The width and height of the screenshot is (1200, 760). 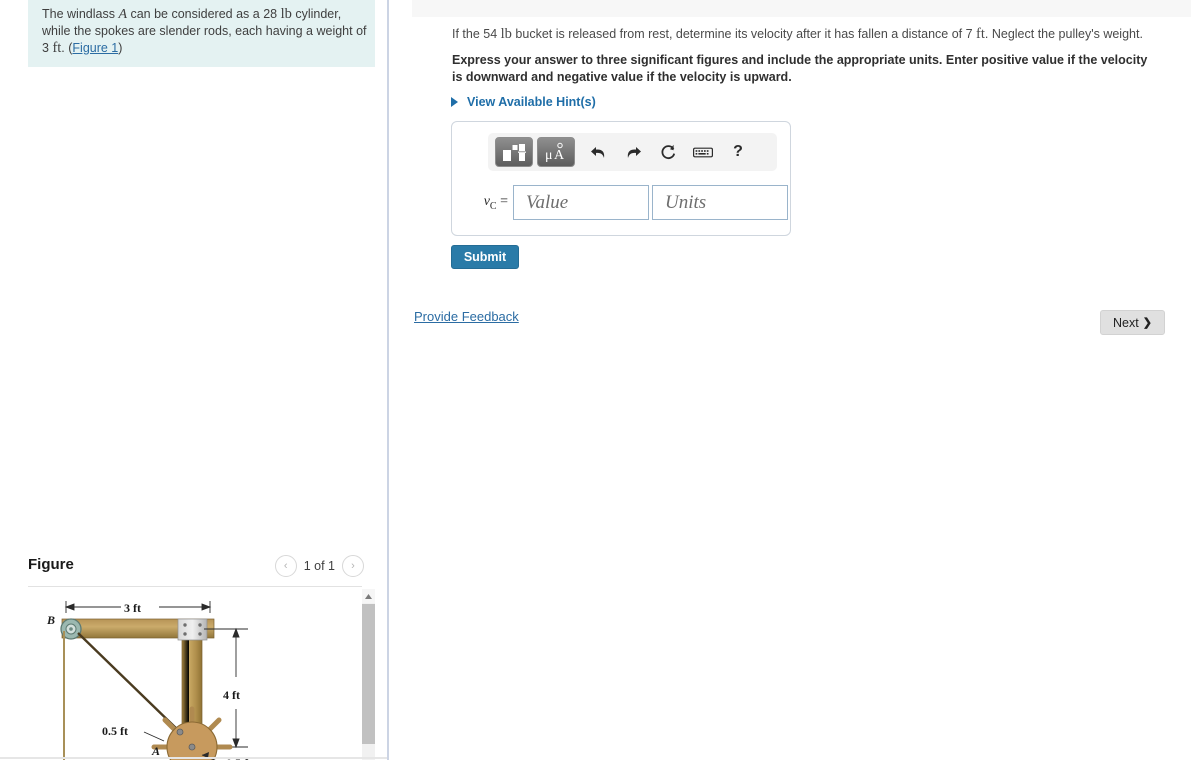 I want to click on help-icon: ?, so click(x=738, y=152).